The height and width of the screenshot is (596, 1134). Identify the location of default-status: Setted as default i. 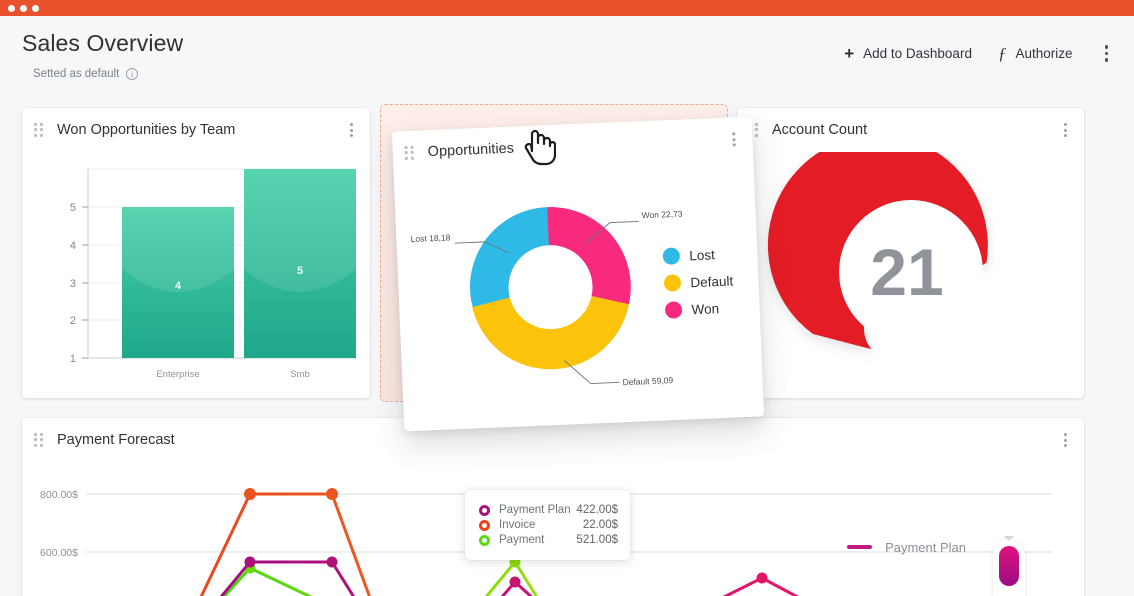
(572, 74).